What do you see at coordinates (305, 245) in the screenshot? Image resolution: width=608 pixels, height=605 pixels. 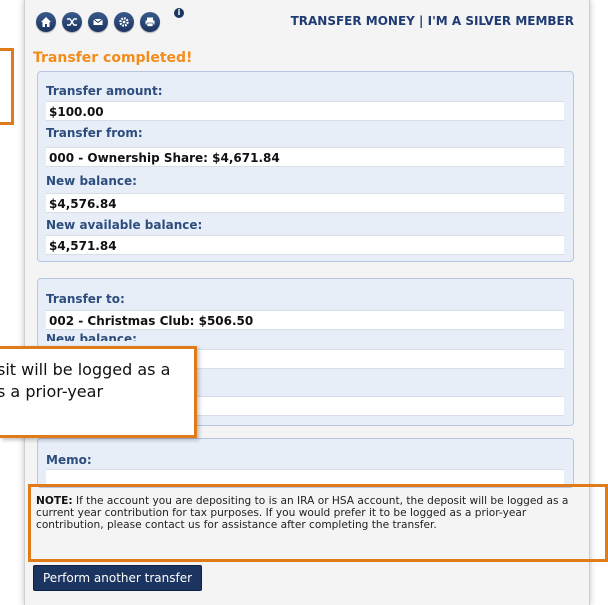 I see `new-available-value: $4,571.84` at bounding box center [305, 245].